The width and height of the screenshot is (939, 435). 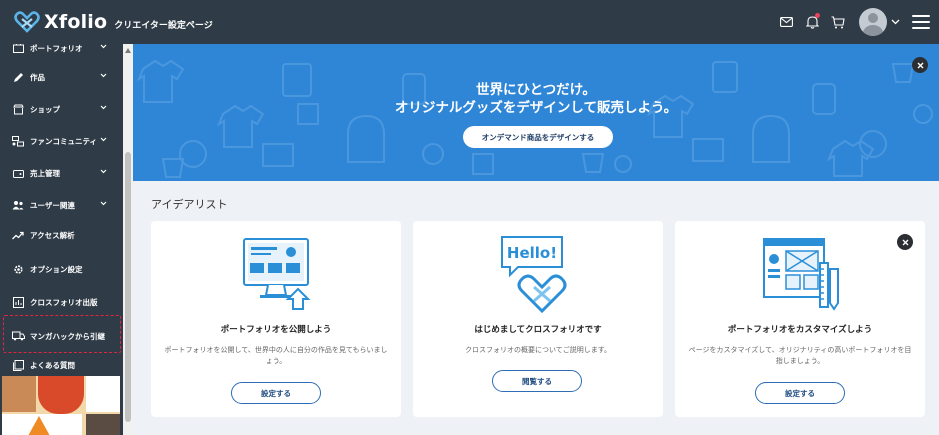 What do you see at coordinates (52, 205) in the screenshot?
I see `sidebar-item-label: ユーザー関連` at bounding box center [52, 205].